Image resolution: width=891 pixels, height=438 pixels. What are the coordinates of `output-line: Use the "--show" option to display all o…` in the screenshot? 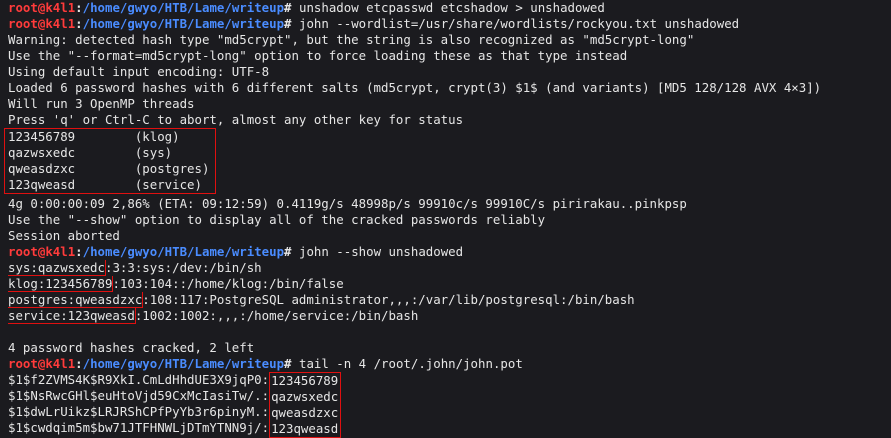 It's located at (277, 219).